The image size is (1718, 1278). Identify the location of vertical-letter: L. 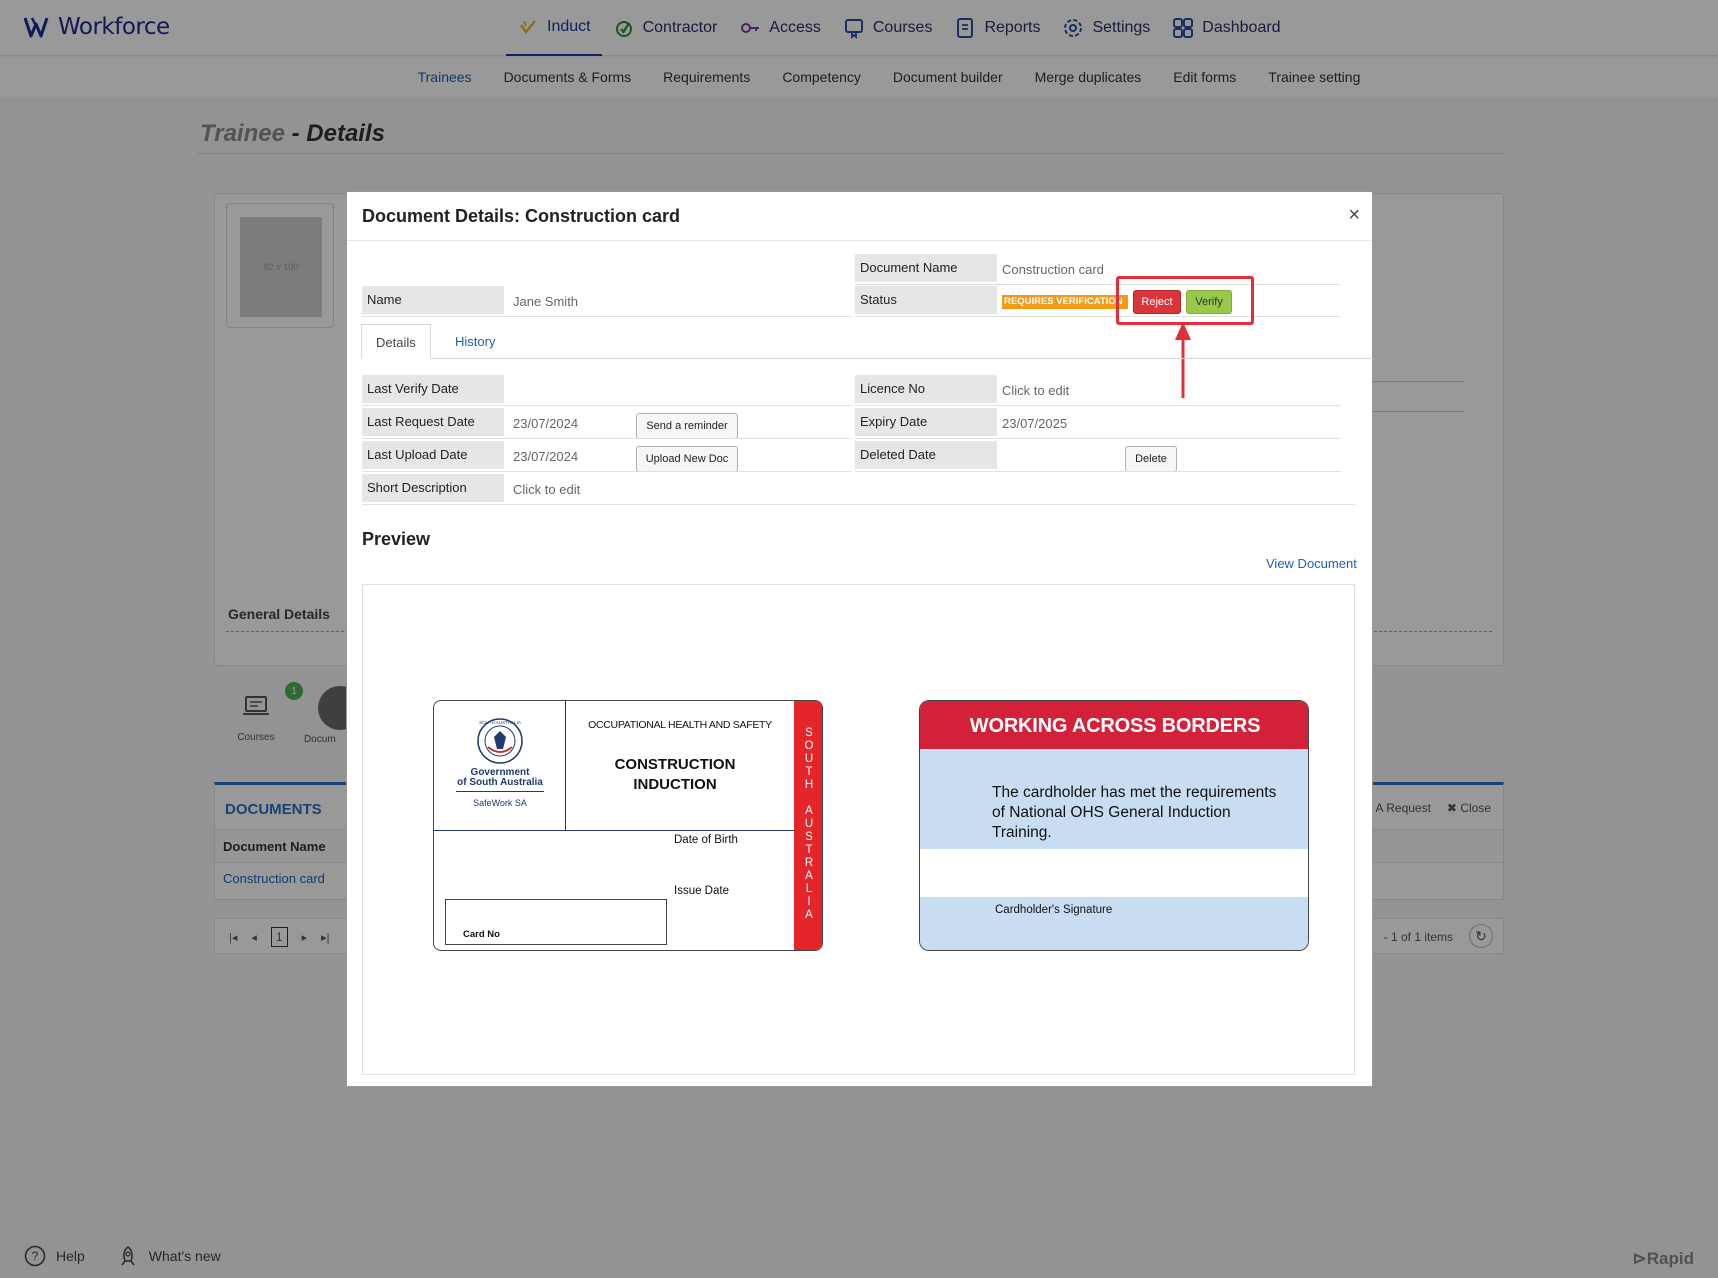
(809, 889).